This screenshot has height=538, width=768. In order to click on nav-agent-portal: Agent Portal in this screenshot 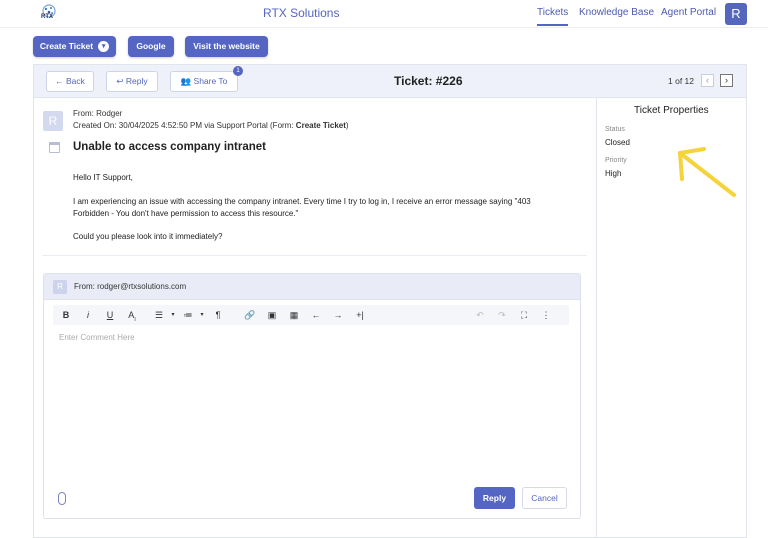, I will do `click(688, 12)`.